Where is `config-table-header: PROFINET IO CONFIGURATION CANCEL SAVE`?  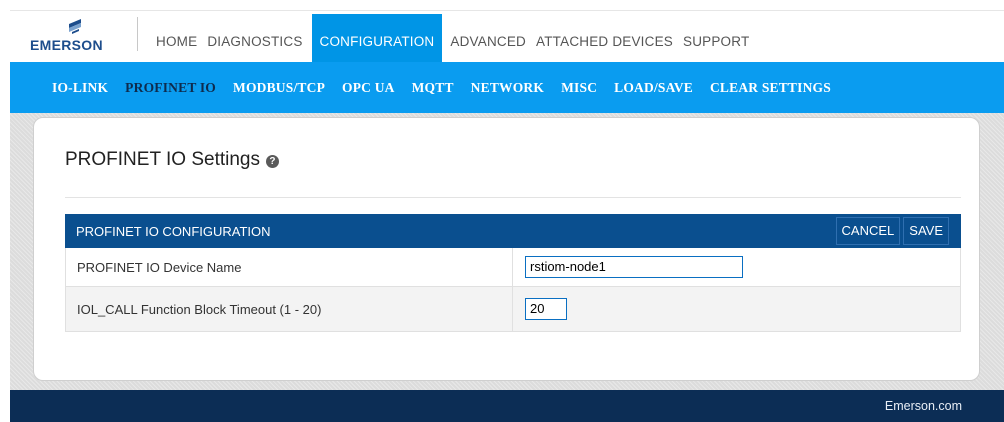
config-table-header: PROFINET IO CONFIGURATION CANCEL SAVE is located at coordinates (513, 231).